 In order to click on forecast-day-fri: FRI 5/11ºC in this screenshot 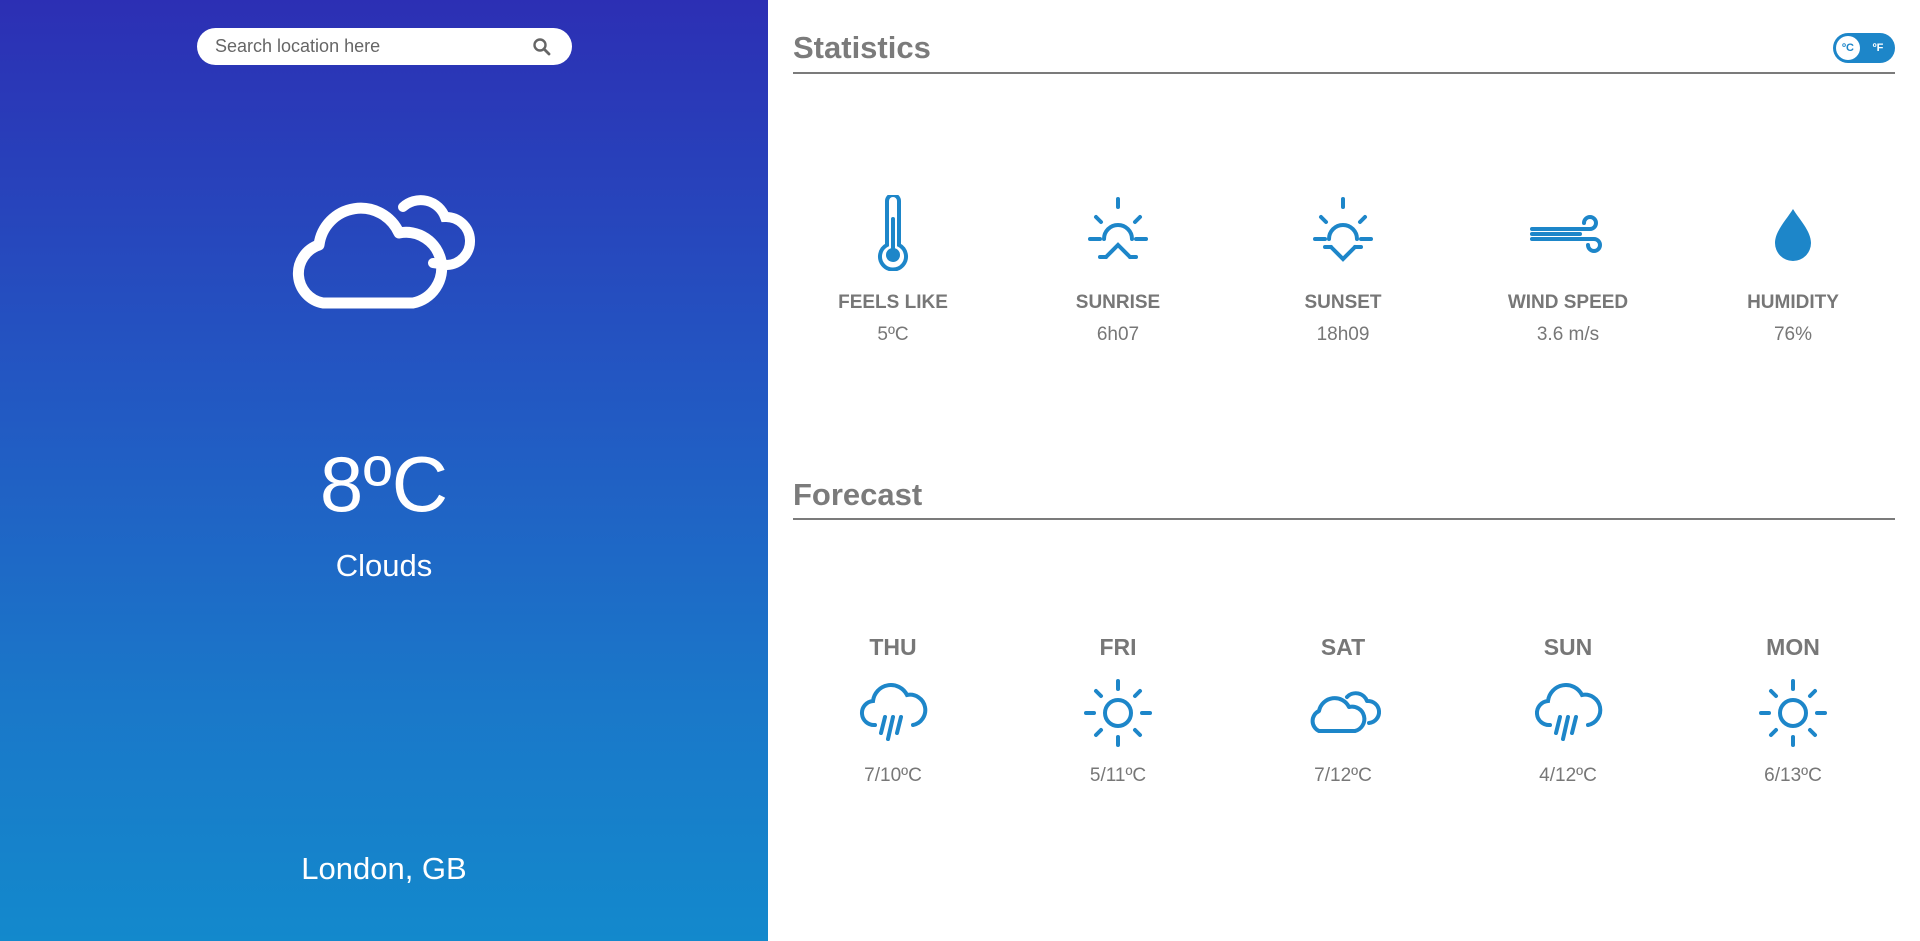, I will do `click(1118, 710)`.